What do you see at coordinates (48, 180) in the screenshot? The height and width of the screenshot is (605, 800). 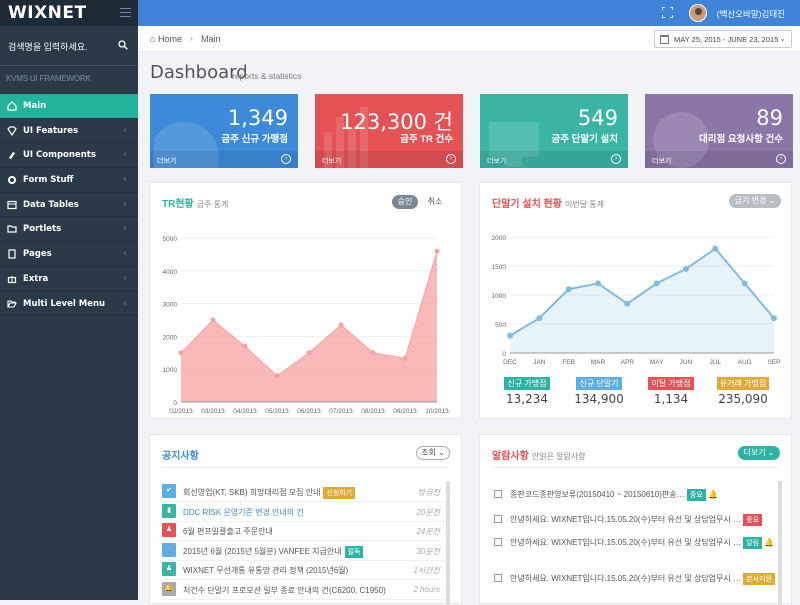 I see `sidebar-item-label: Form Stuff` at bounding box center [48, 180].